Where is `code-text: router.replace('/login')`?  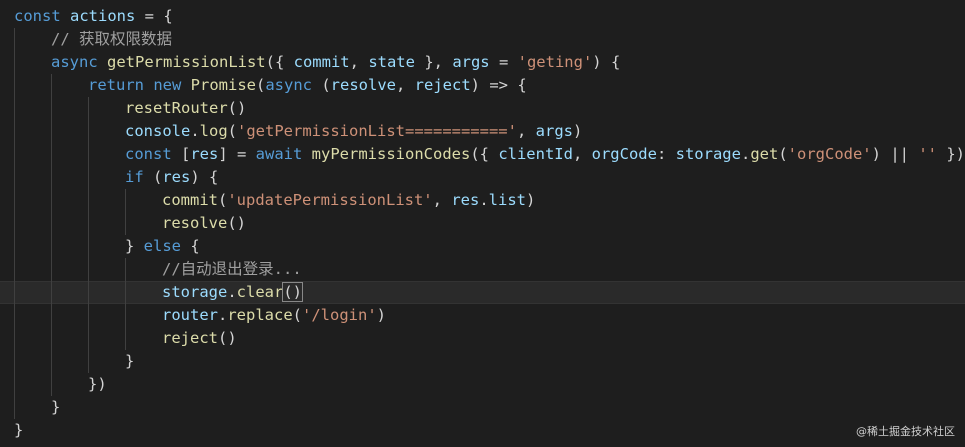
code-text: router.replace('/login') is located at coordinates (274, 315).